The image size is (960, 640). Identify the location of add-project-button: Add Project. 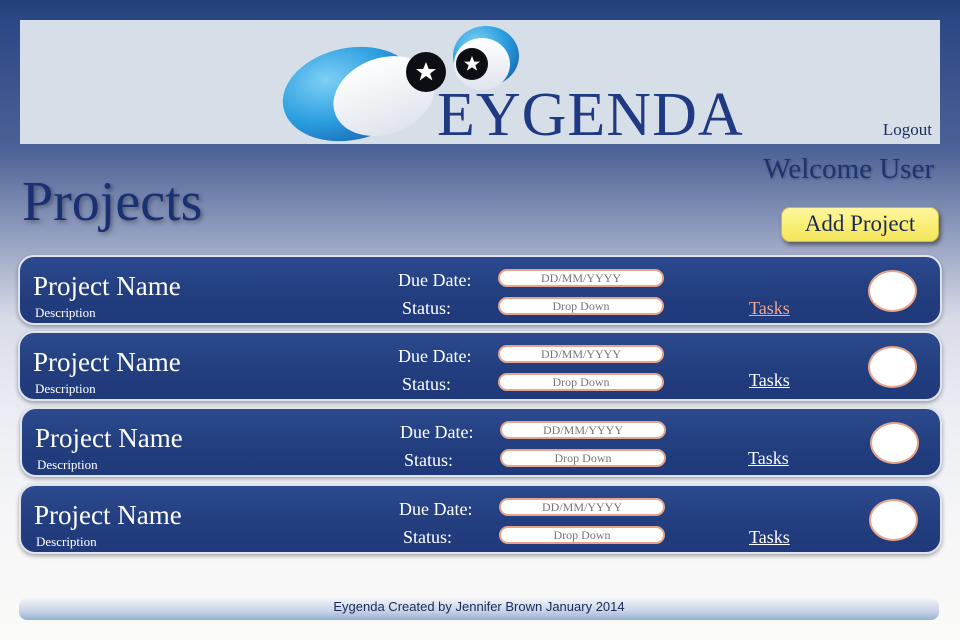
(860, 224).